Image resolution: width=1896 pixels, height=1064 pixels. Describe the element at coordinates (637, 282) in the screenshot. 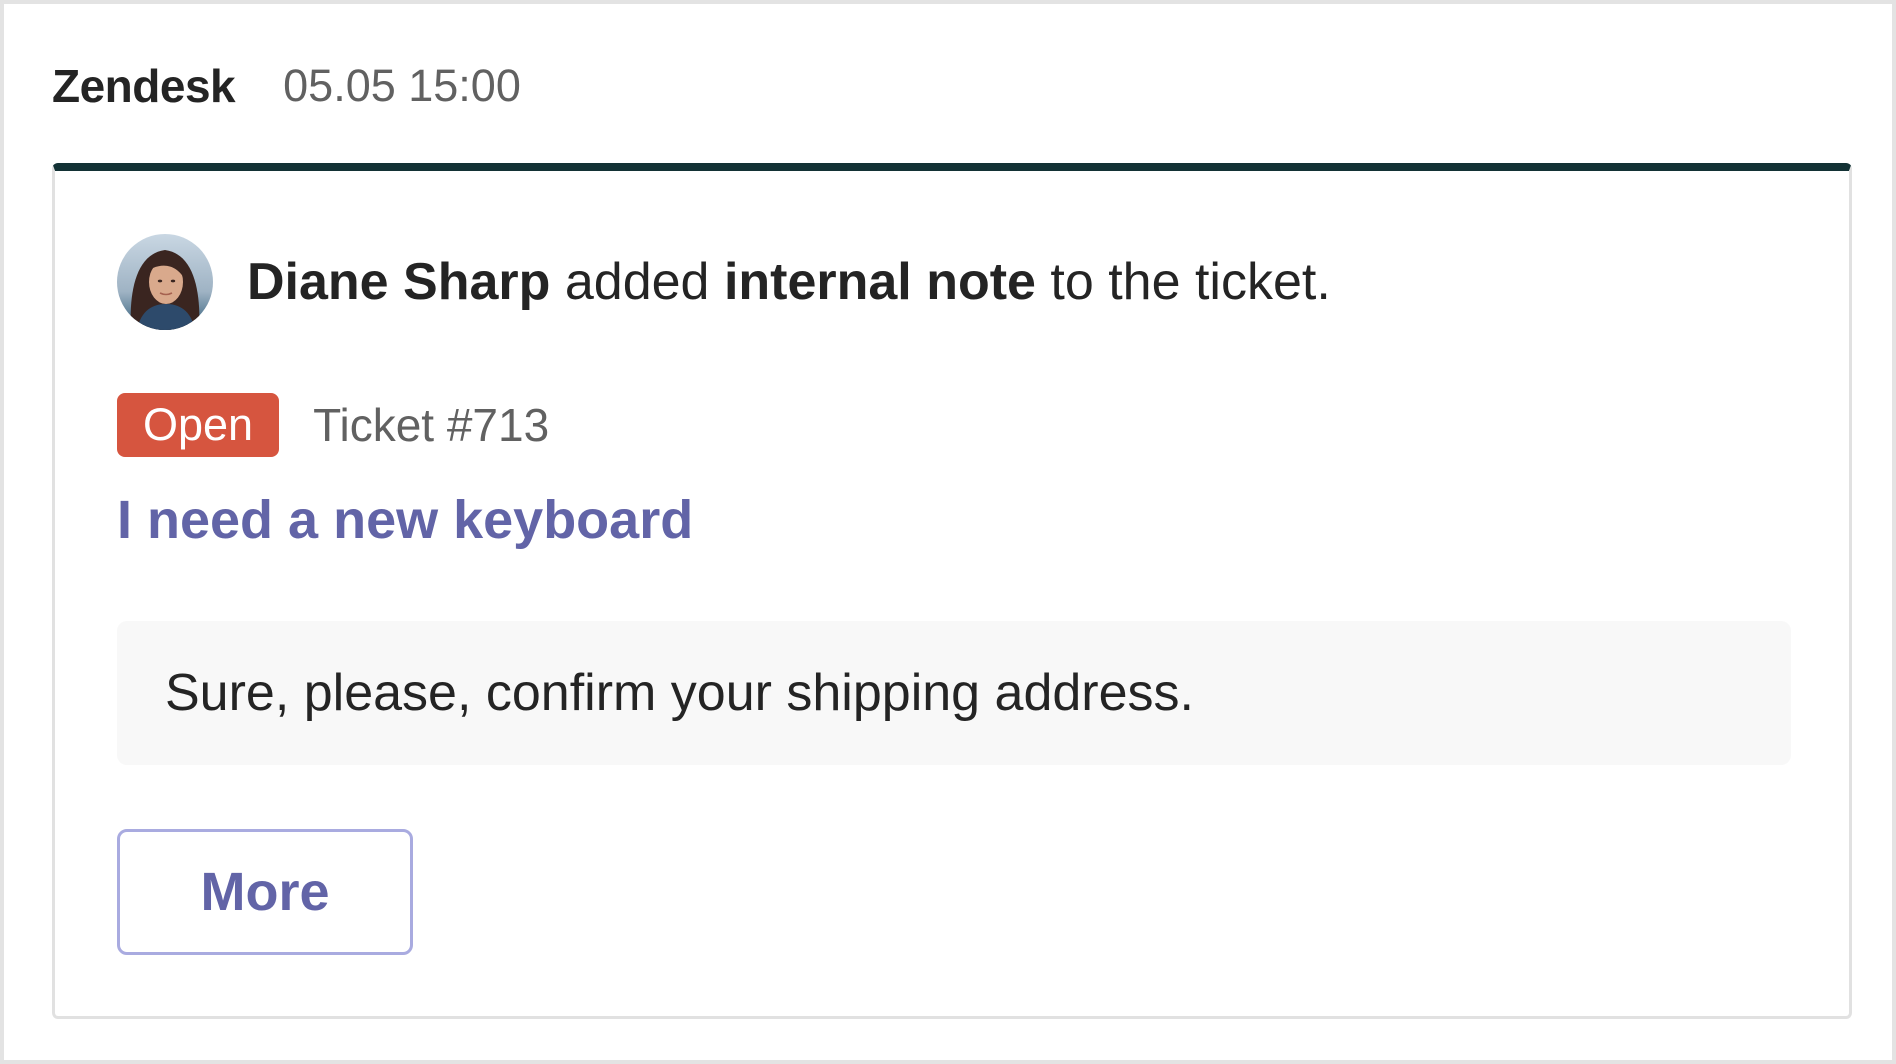

I see `activity-verb: added` at that location.